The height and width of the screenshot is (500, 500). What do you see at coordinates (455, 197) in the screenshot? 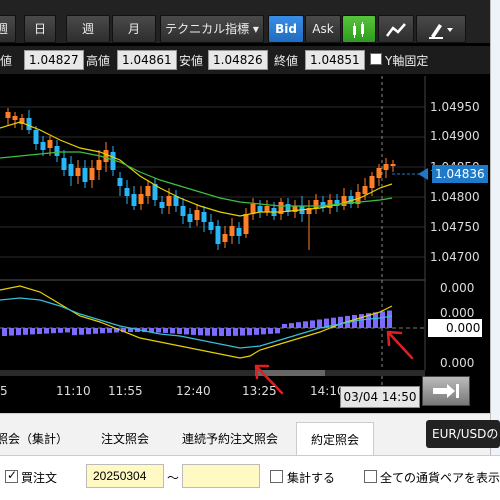
I see `price-tick-4: 1.04800` at bounding box center [455, 197].